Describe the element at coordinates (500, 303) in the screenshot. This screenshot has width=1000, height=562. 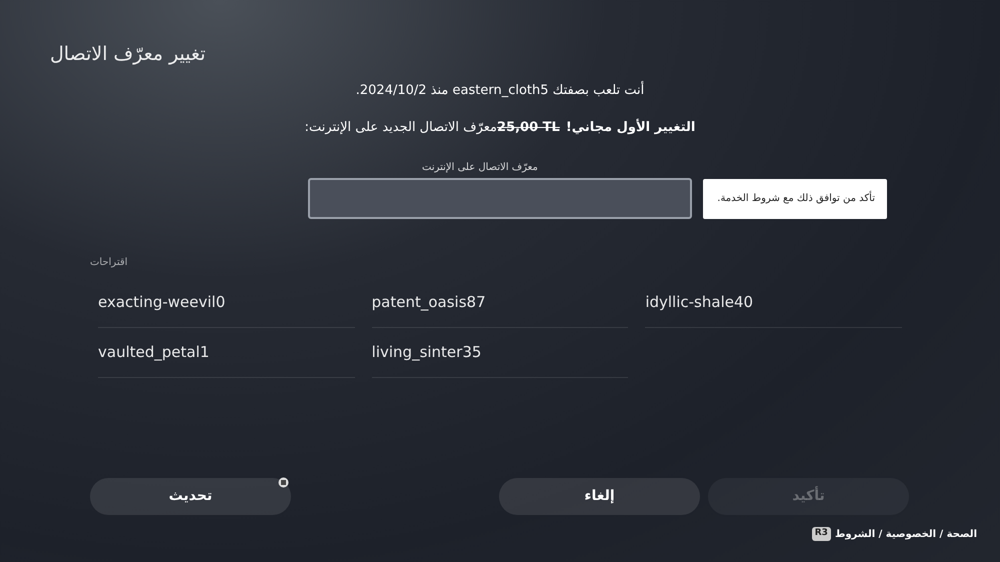
I see `suggestion-item: patent_oasis87` at that location.